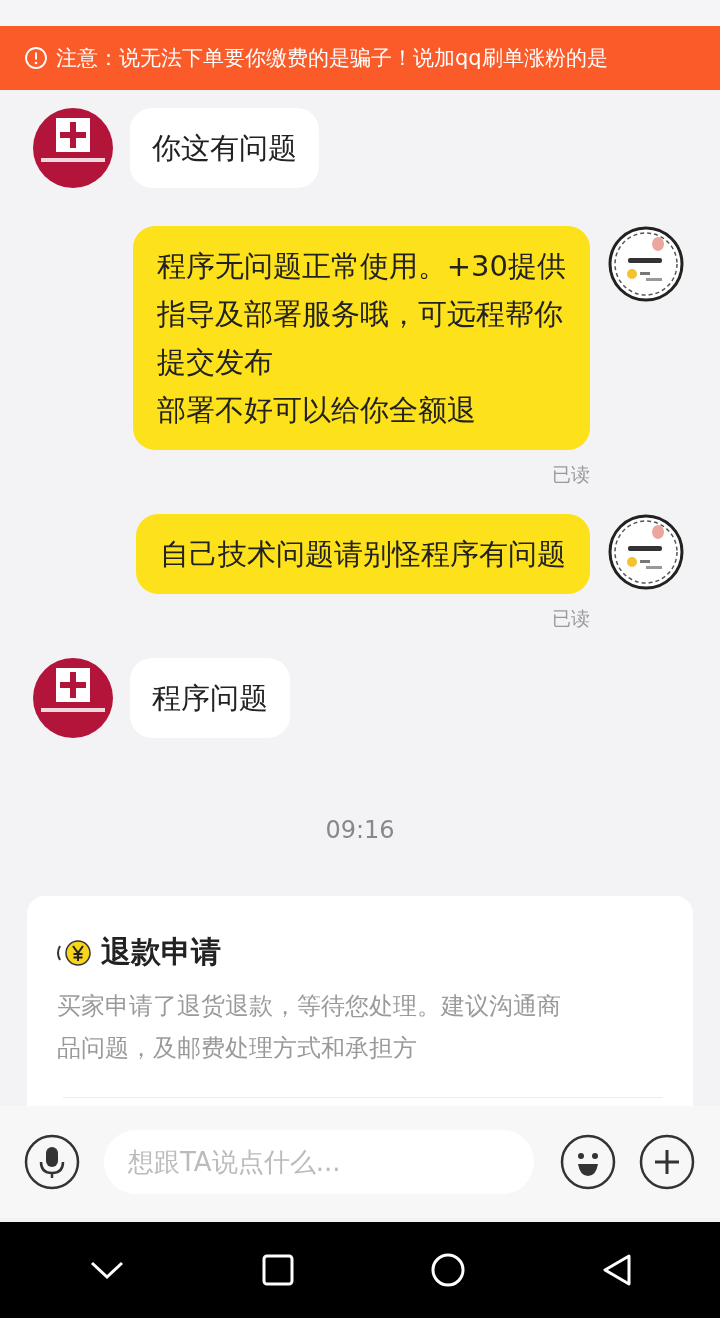 Image resolution: width=720 pixels, height=1318 pixels. I want to click on home-icon, so click(447, 1270).